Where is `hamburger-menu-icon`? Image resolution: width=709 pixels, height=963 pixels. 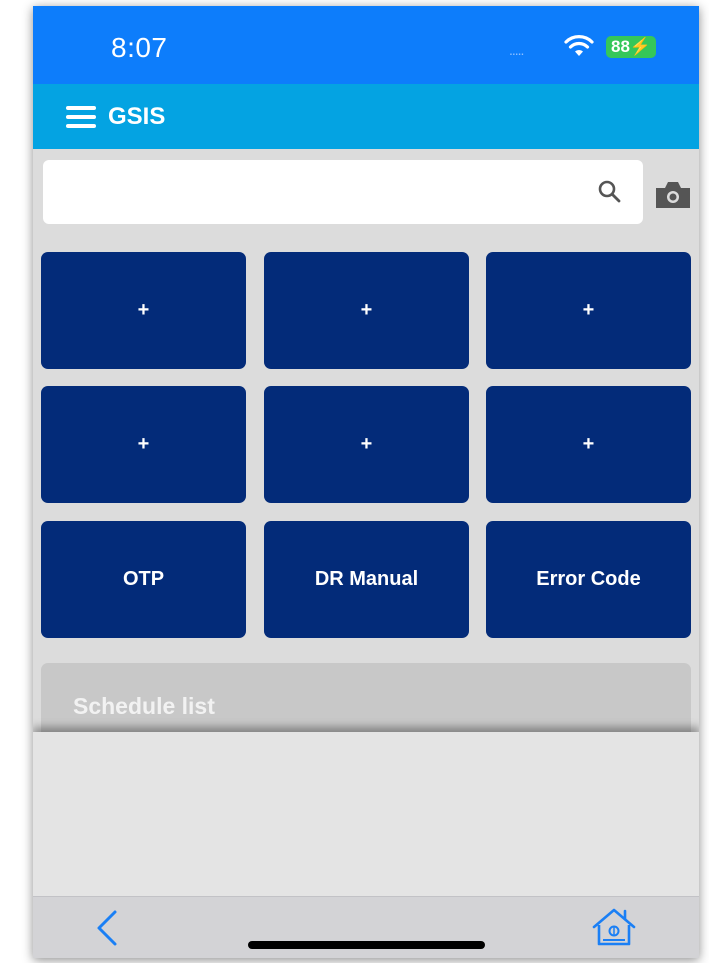
hamburger-menu-icon is located at coordinates (81, 117).